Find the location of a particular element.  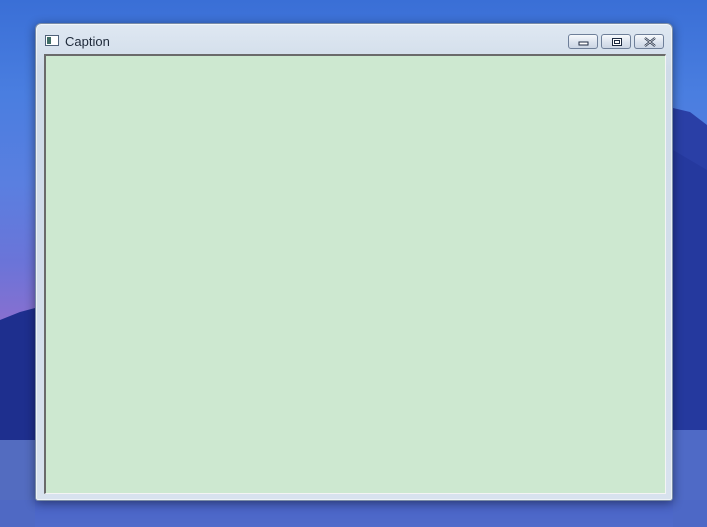

app-window-icon is located at coordinates (52, 40).